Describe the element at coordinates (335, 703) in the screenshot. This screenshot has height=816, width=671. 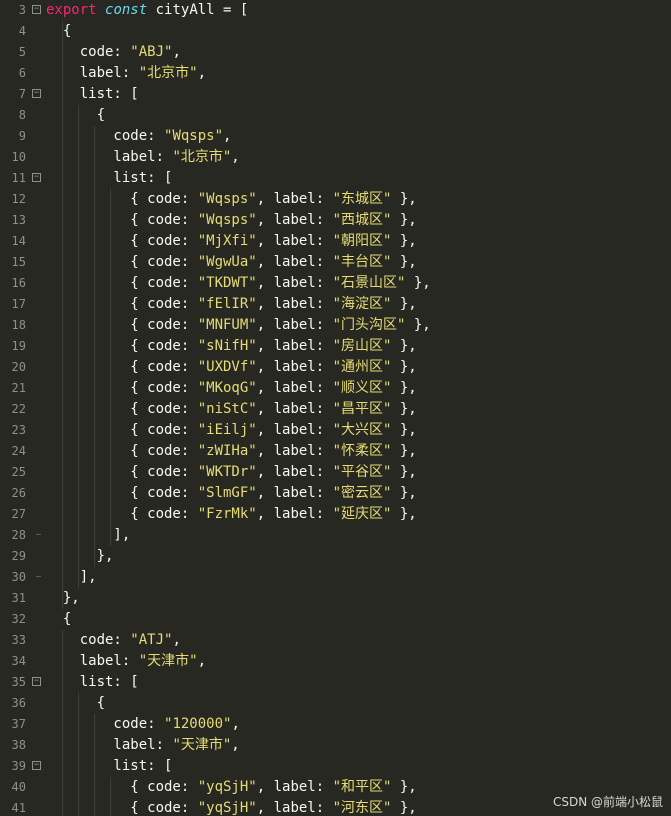
I see `code-line: 36 {` at that location.